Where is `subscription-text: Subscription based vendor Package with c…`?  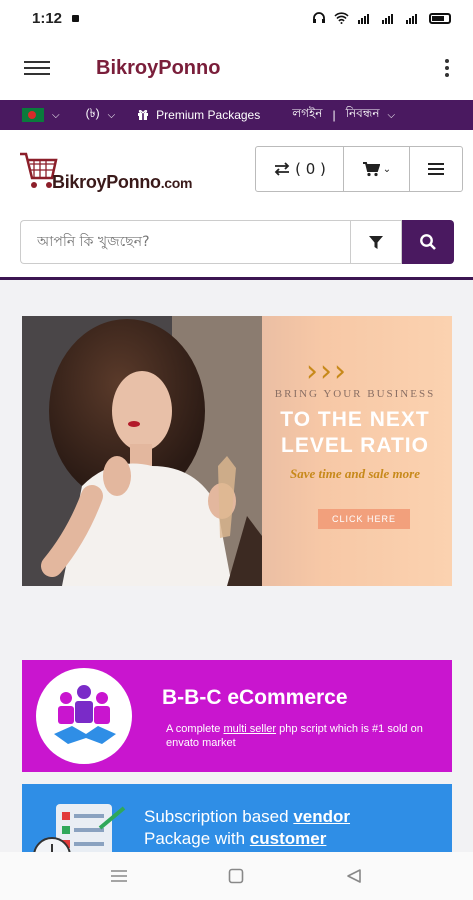
subscription-text: Subscription based vendor Package with c… is located at coordinates (247, 828).